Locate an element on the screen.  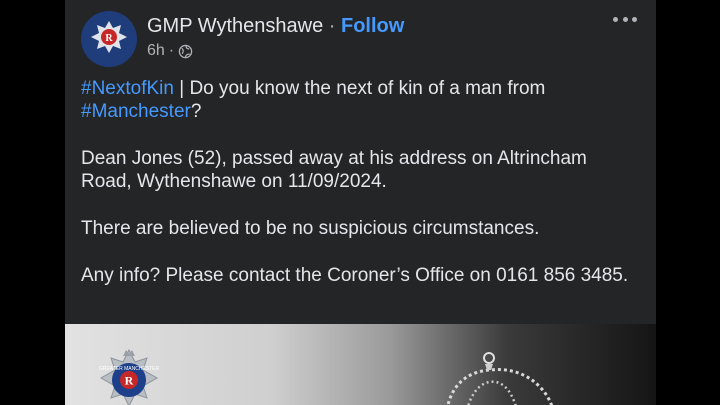
intro-question-mark: ? is located at coordinates (196, 111).